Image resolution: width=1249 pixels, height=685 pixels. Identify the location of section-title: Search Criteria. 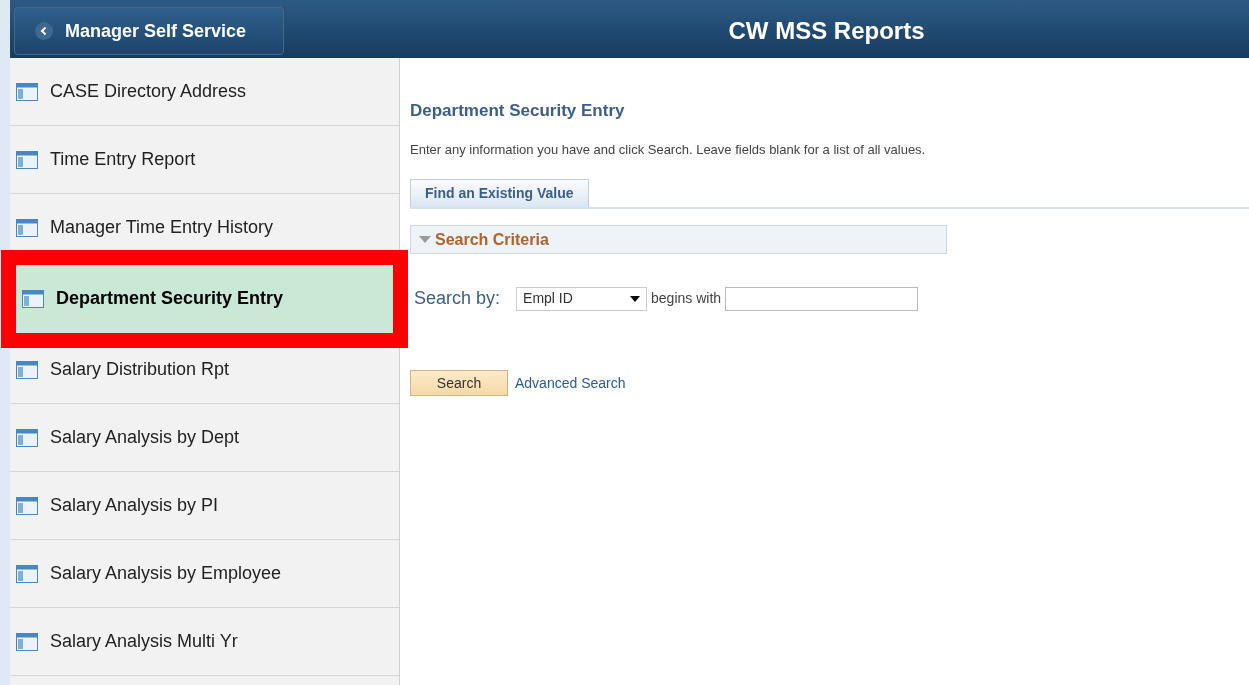
(492, 239).